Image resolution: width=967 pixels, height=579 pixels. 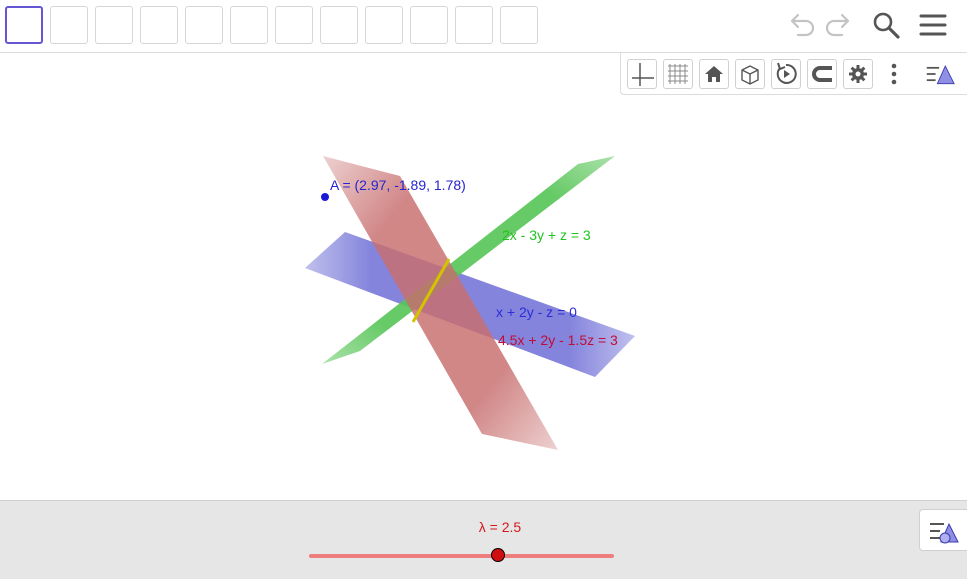 I want to click on graphics-style-bar, so click(x=793, y=74).